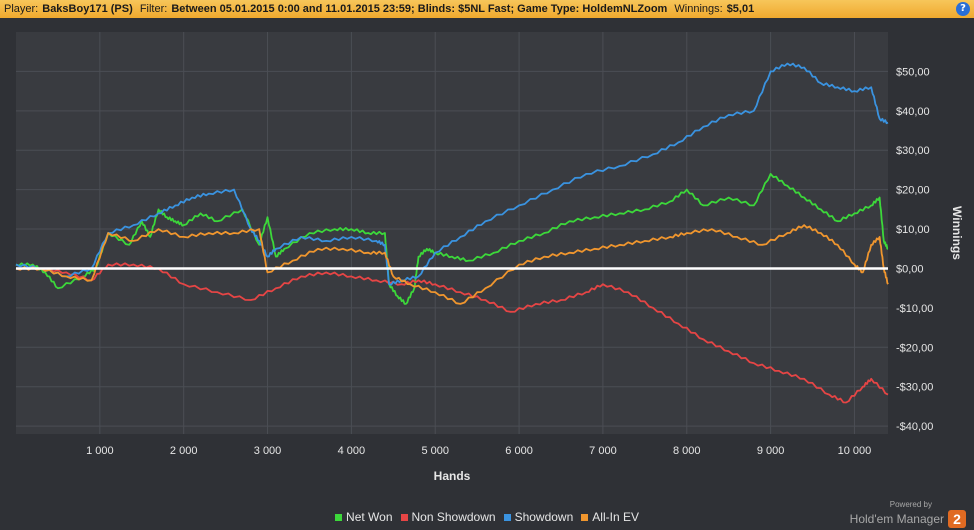  What do you see at coordinates (910, 504) in the screenshot?
I see `powered-by-text: Powered by` at bounding box center [910, 504].